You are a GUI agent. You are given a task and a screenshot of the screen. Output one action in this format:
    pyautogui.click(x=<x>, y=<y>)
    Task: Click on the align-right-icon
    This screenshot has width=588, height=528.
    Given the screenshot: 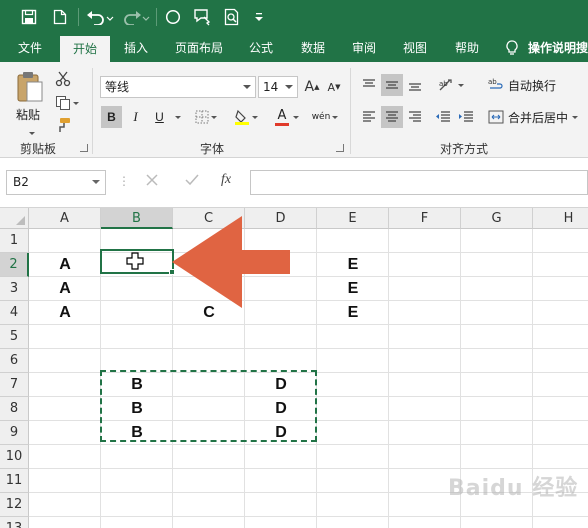 What is the action you would take?
    pyautogui.click(x=415, y=117)
    